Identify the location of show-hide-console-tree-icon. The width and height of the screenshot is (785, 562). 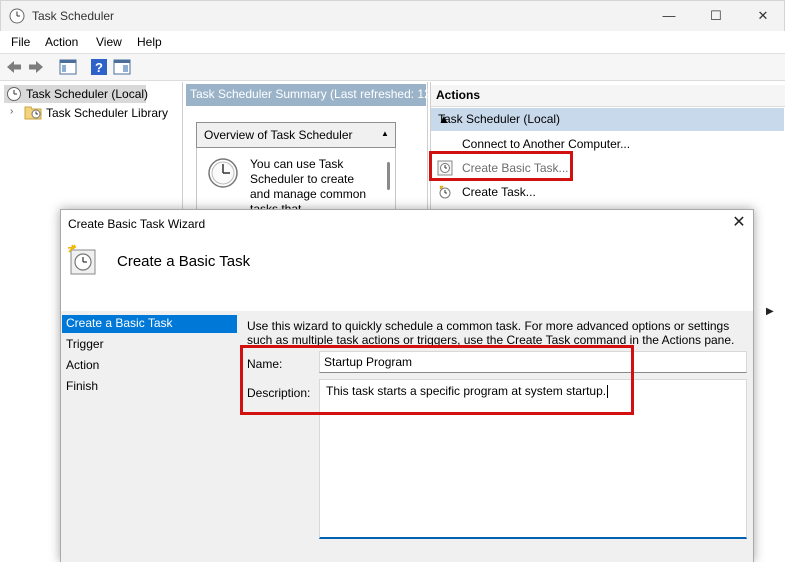
(68, 67).